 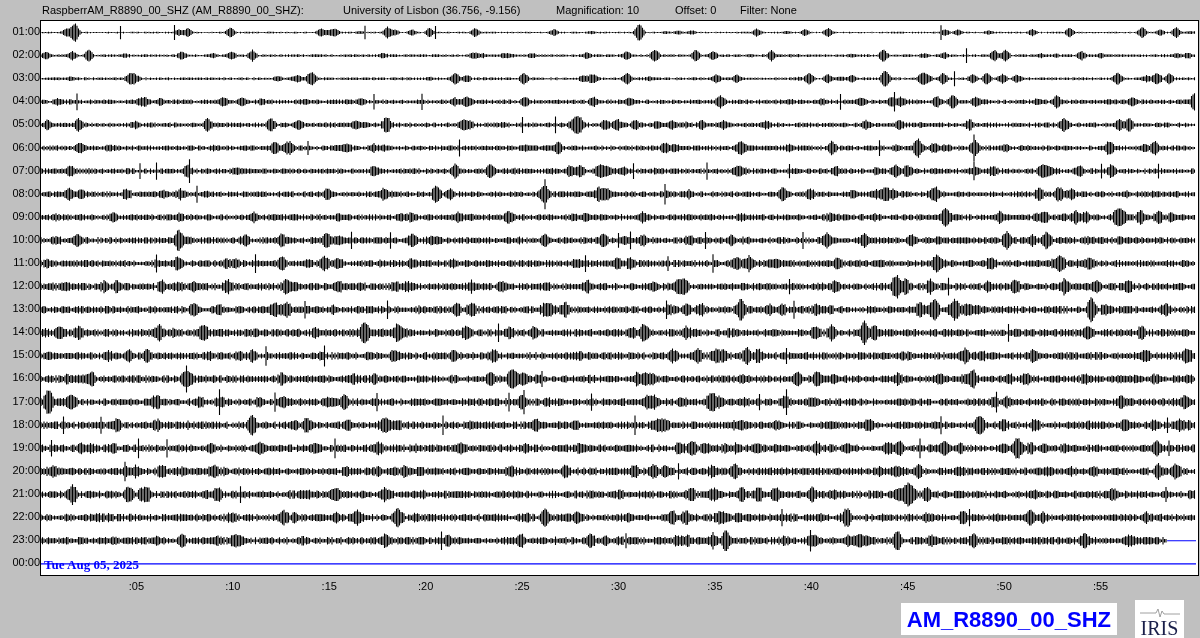 What do you see at coordinates (715, 586) in the screenshot?
I see `minute-label: :35` at bounding box center [715, 586].